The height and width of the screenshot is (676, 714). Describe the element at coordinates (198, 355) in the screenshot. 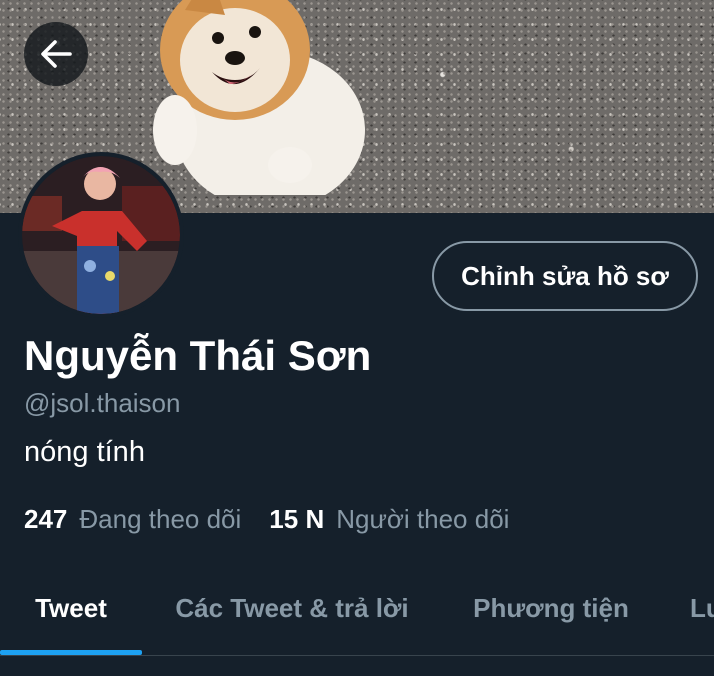

I see `profile-name: Nguyễn Thái Sơn` at that location.